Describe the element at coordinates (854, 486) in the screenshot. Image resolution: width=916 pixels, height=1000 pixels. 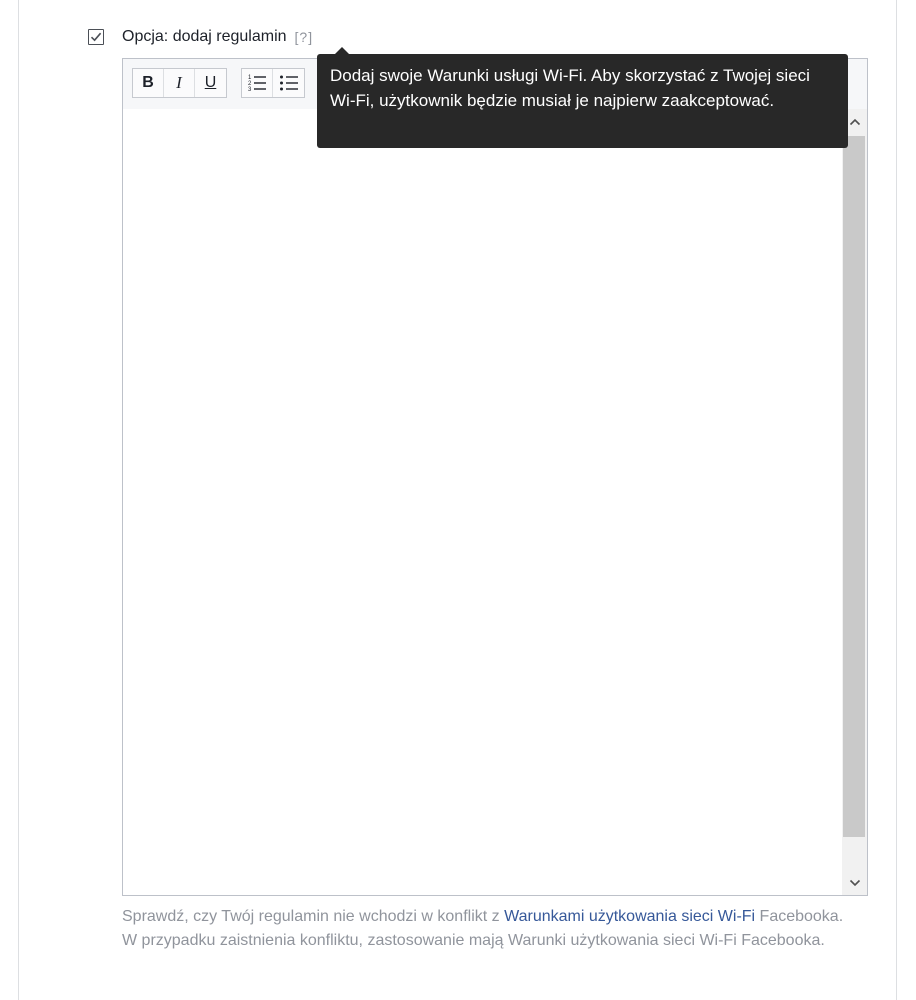
I see `scroll-thumb` at that location.